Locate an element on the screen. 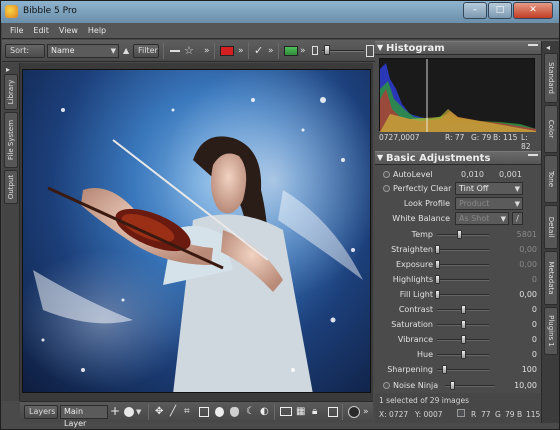 This screenshot has height=430, width=560. grid-icon: ▦ is located at coordinates (300, 412).